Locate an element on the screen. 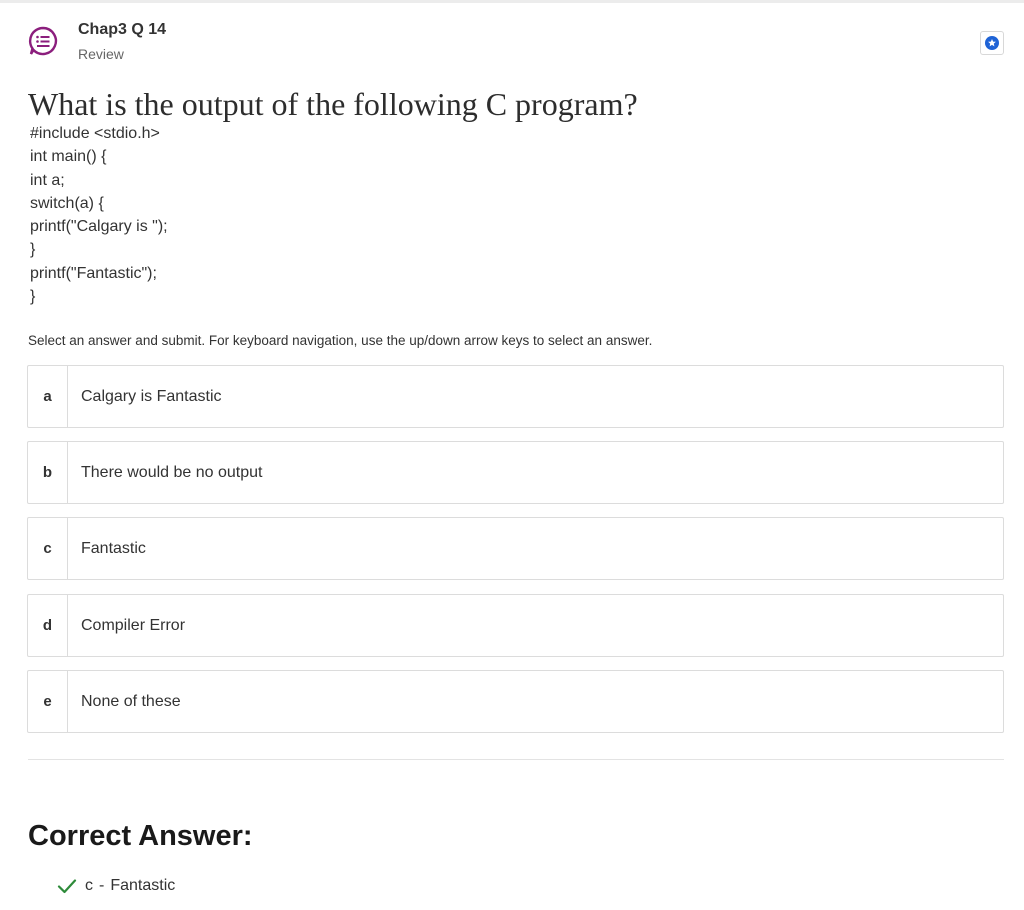  option-letter: e is located at coordinates (48, 701).